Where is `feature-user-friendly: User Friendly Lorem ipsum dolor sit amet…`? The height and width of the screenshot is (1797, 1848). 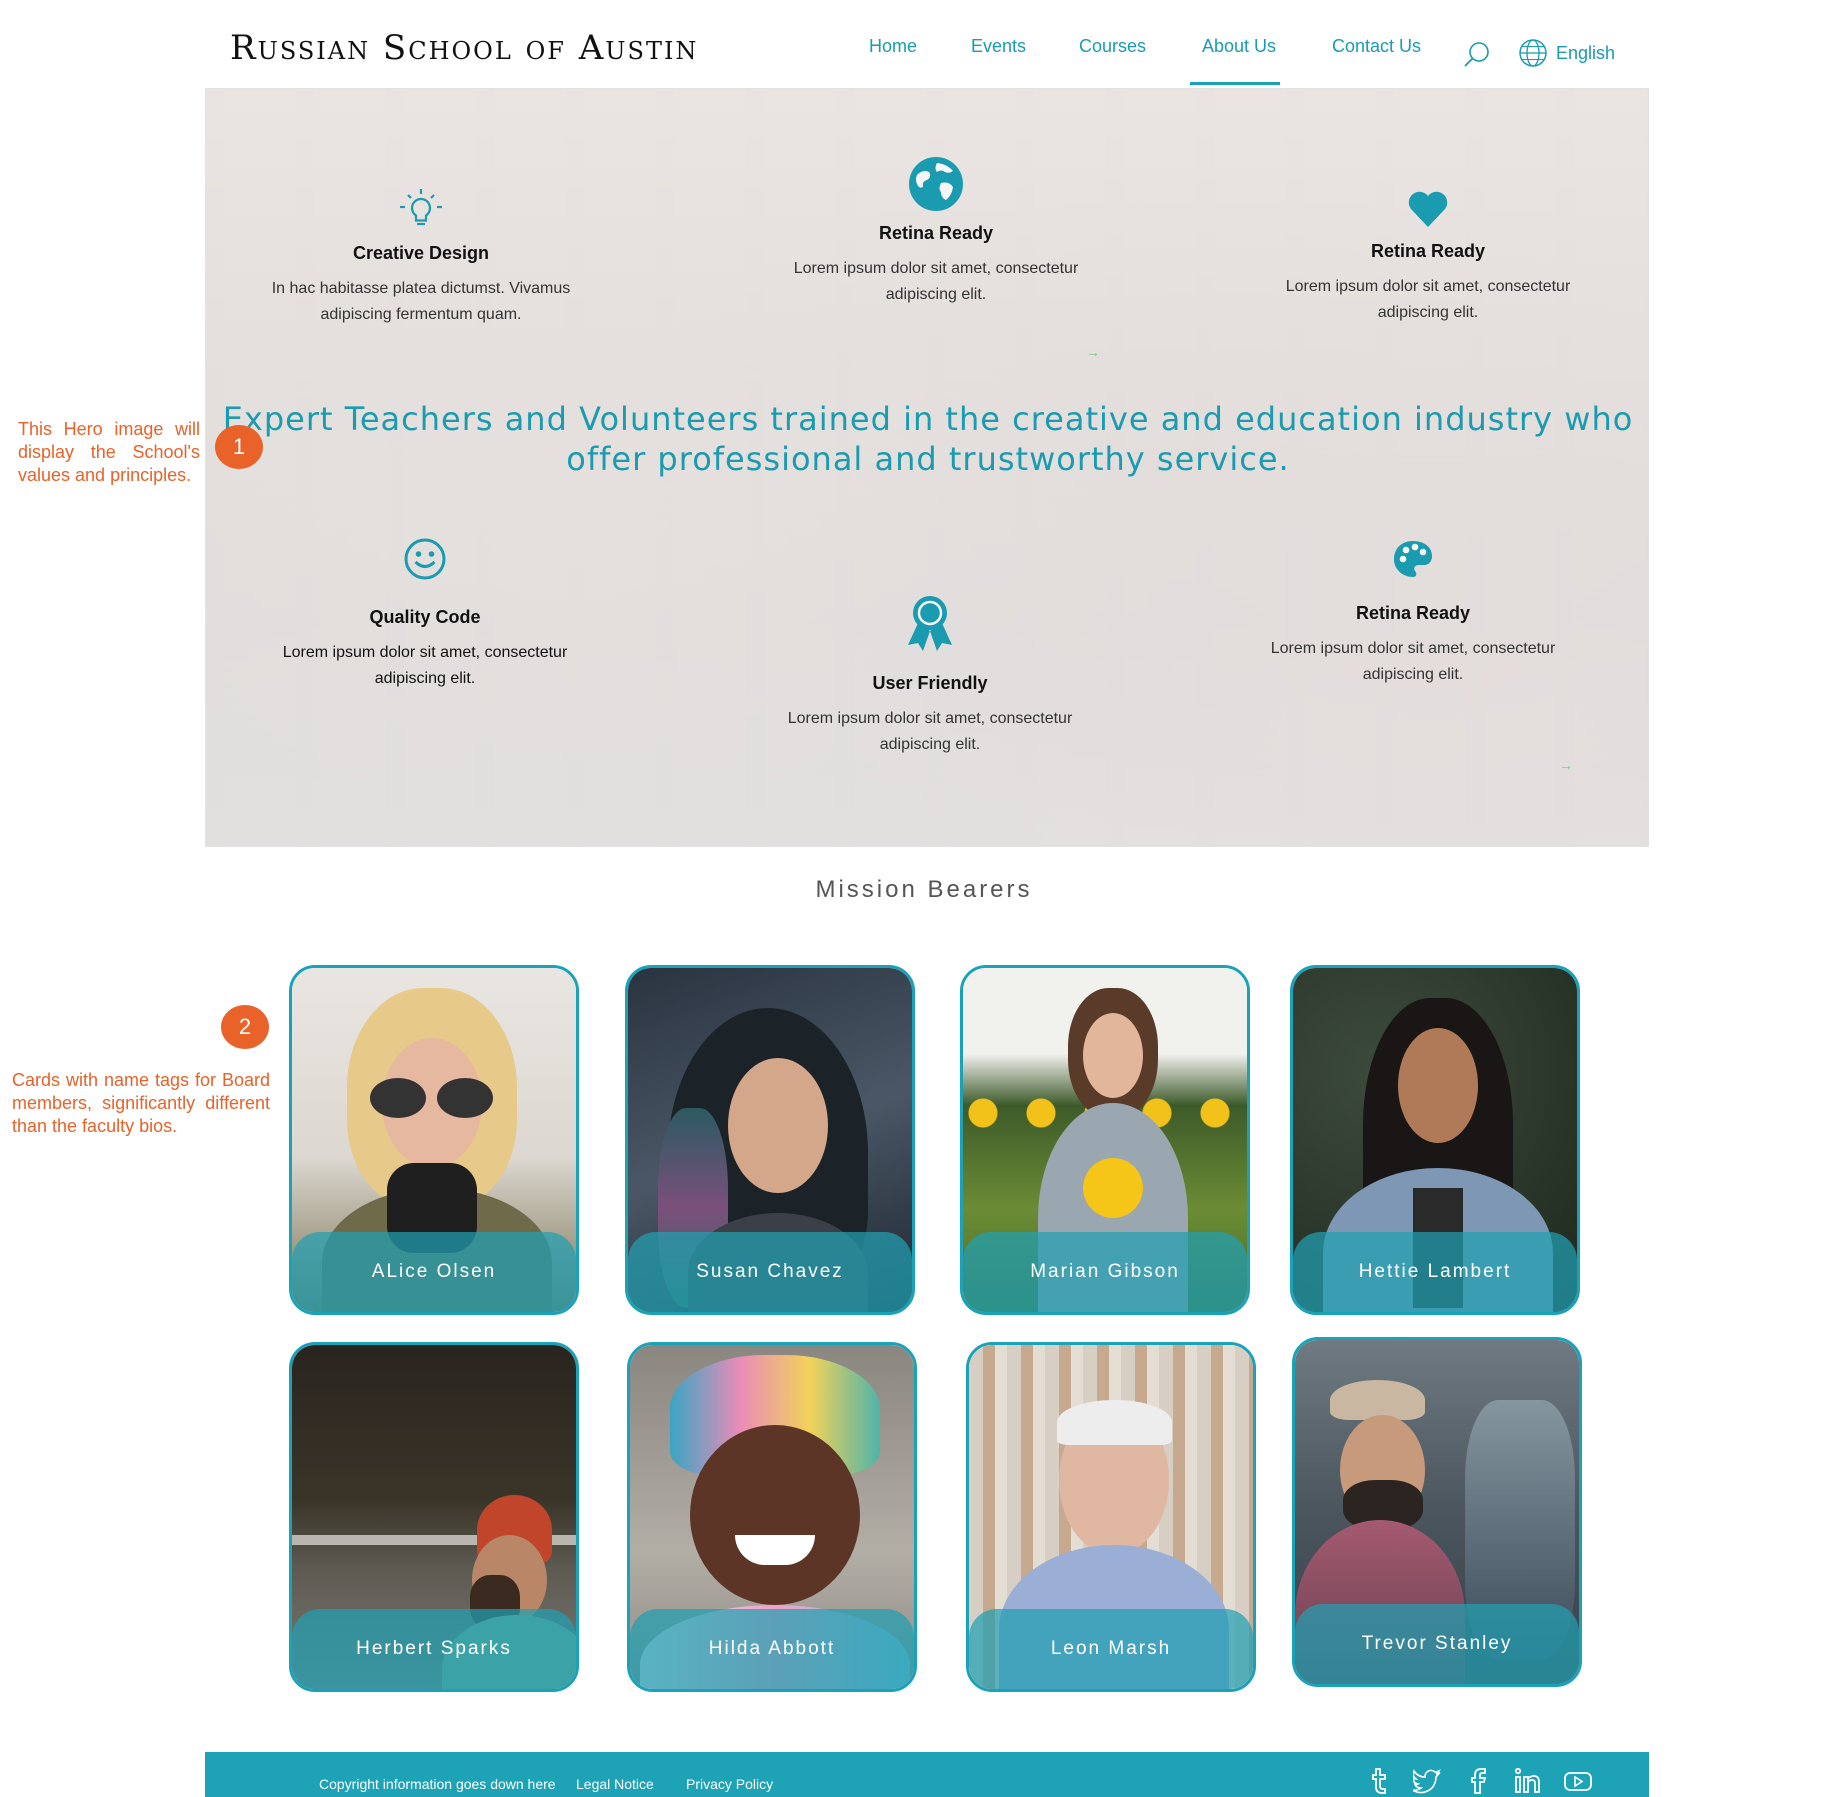 feature-user-friendly: User Friendly Lorem ipsum dolor sit amet… is located at coordinates (930, 675).